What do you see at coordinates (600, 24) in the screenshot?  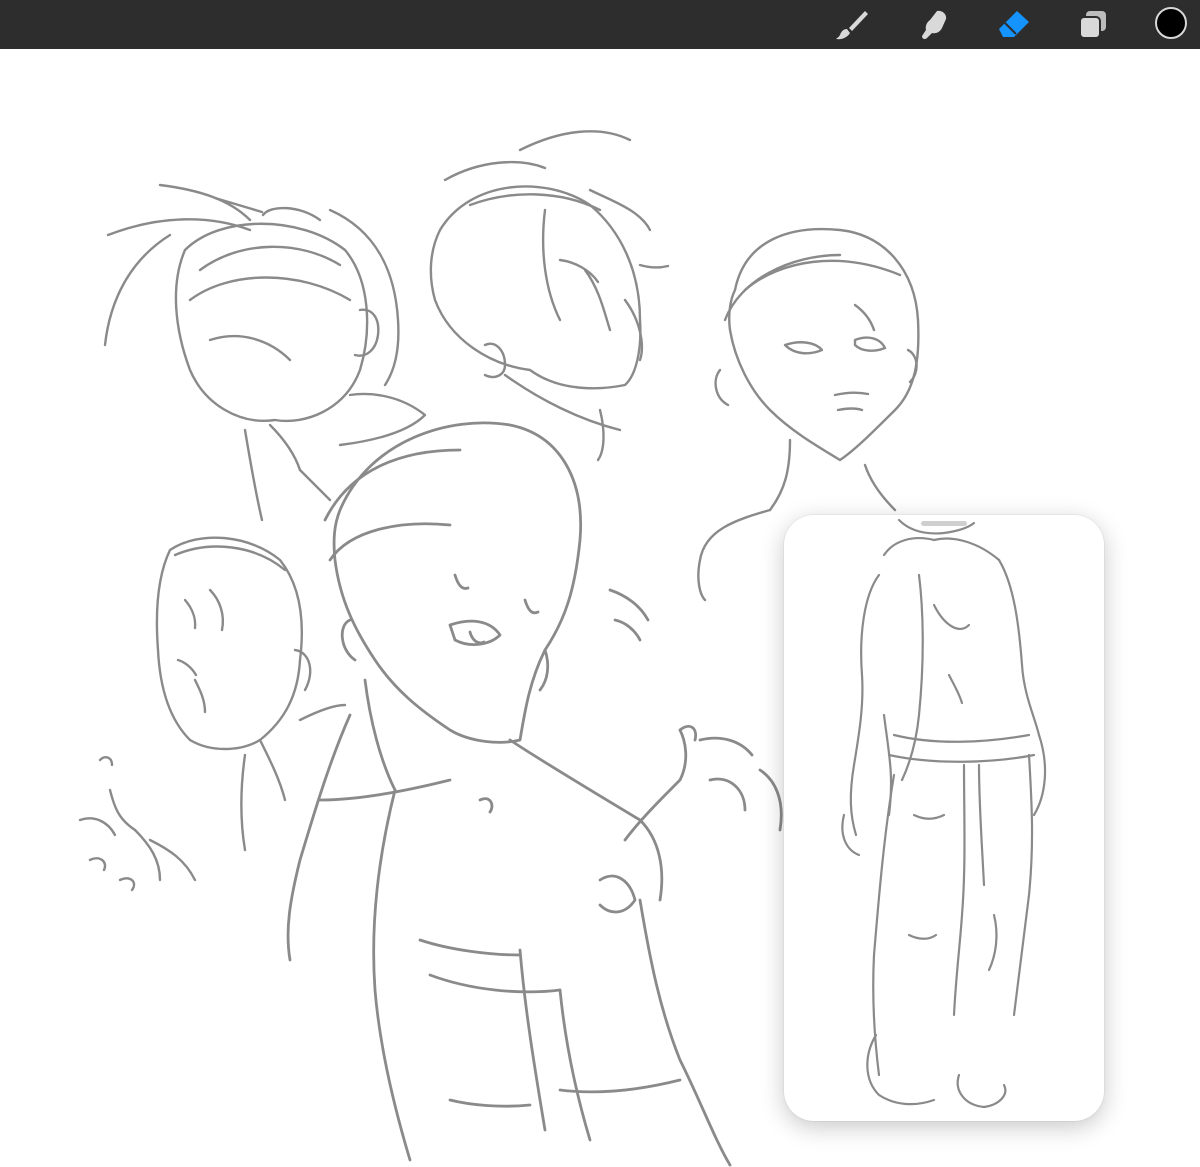 I see `top-toolbar` at bounding box center [600, 24].